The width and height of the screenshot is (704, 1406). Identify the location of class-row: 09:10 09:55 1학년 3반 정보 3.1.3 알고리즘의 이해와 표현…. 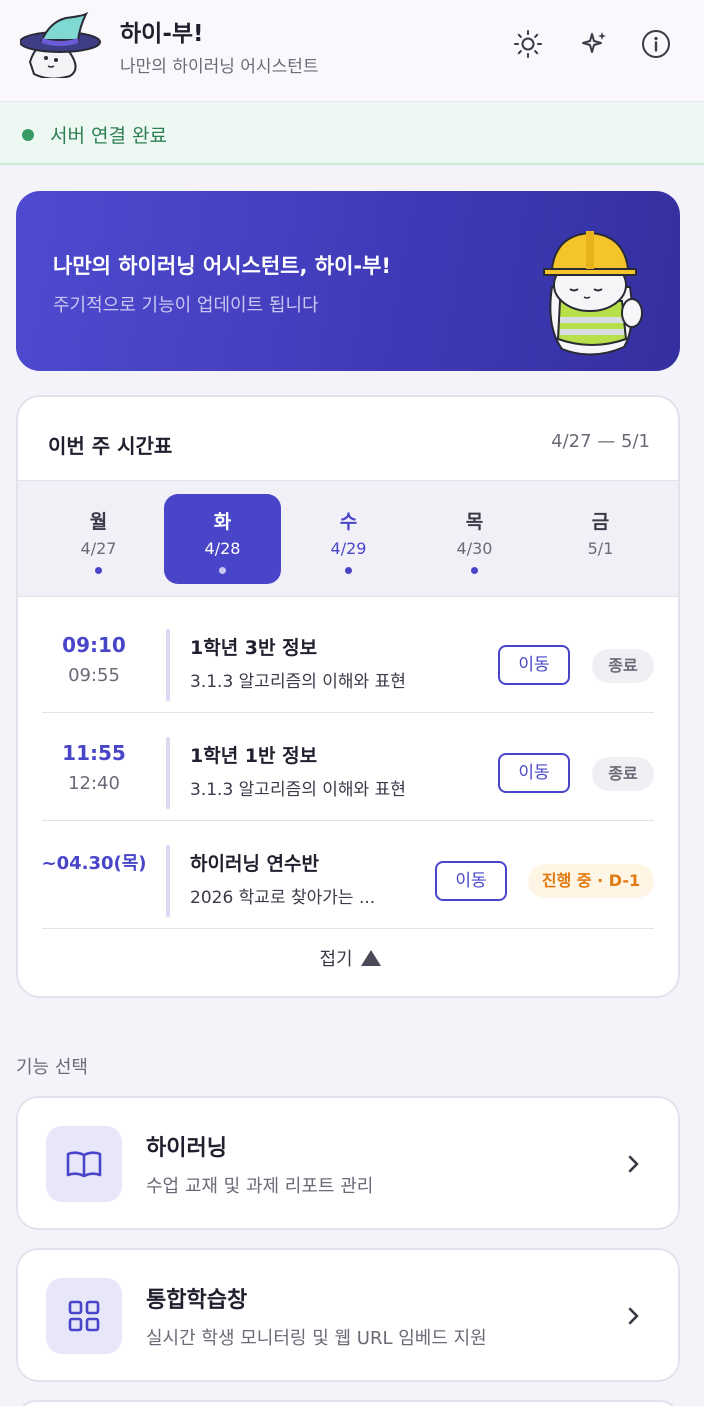
(348, 659).